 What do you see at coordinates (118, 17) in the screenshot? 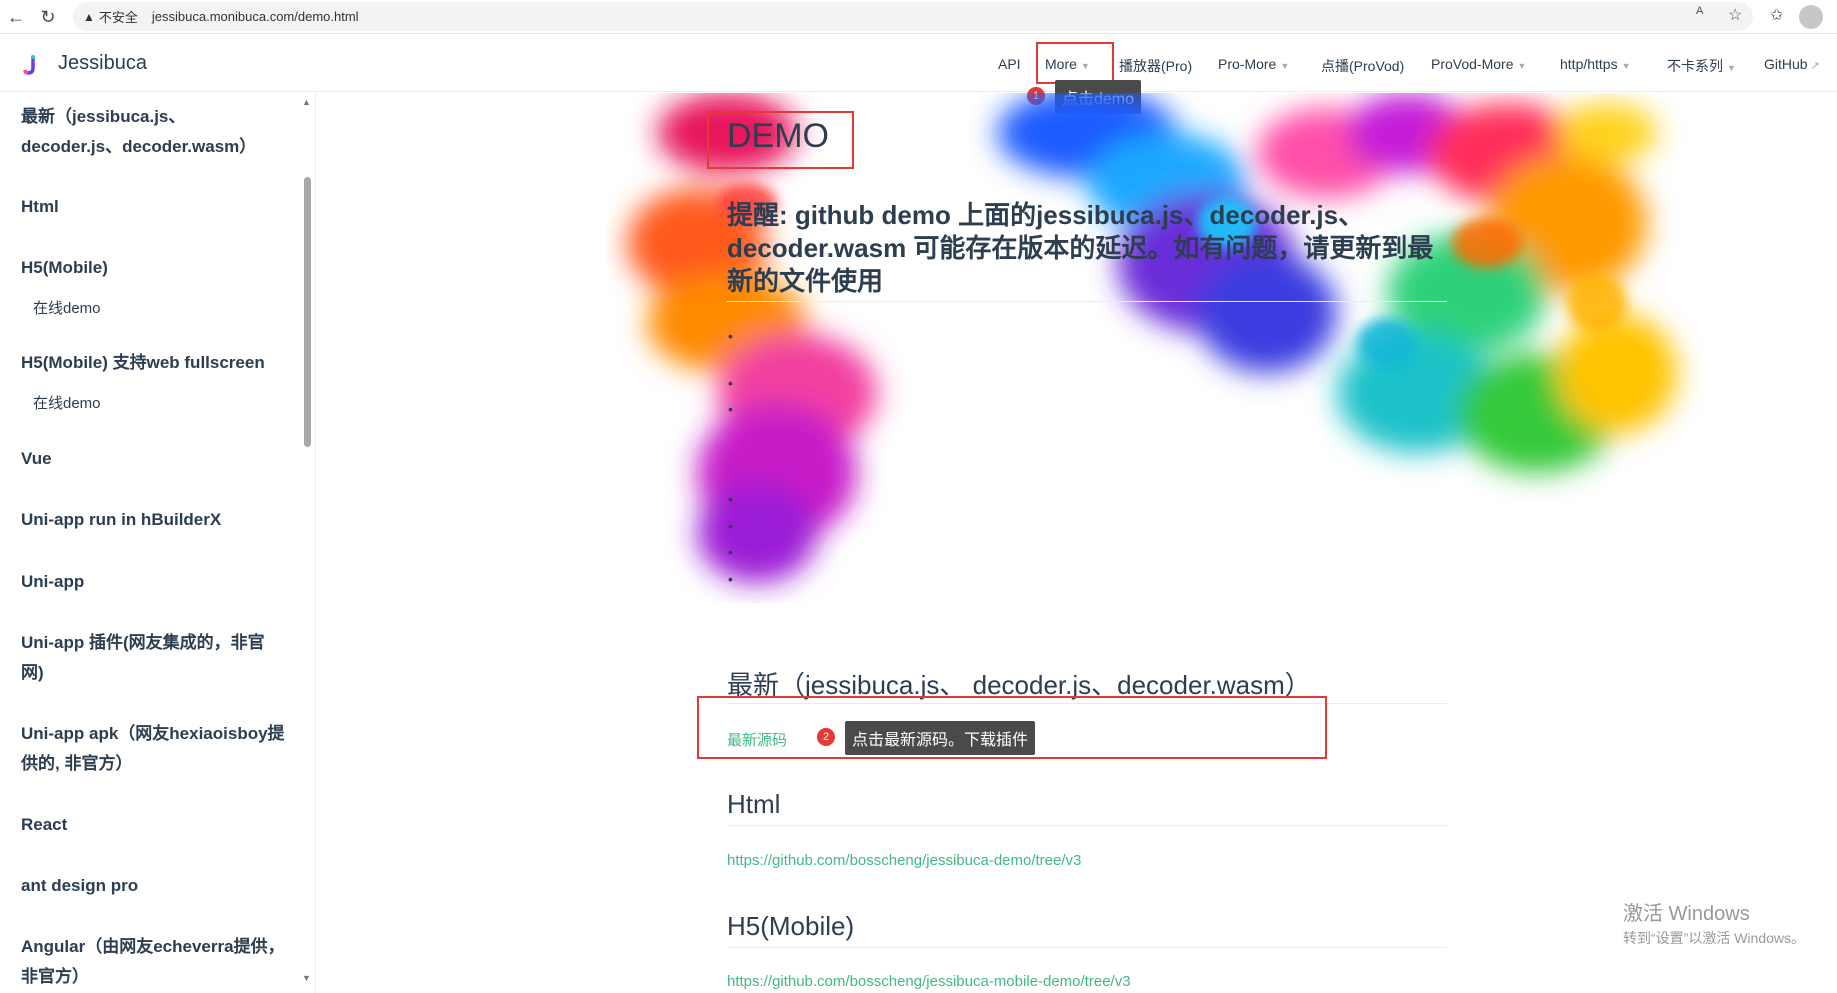
I see `security-label: 不安全` at bounding box center [118, 17].